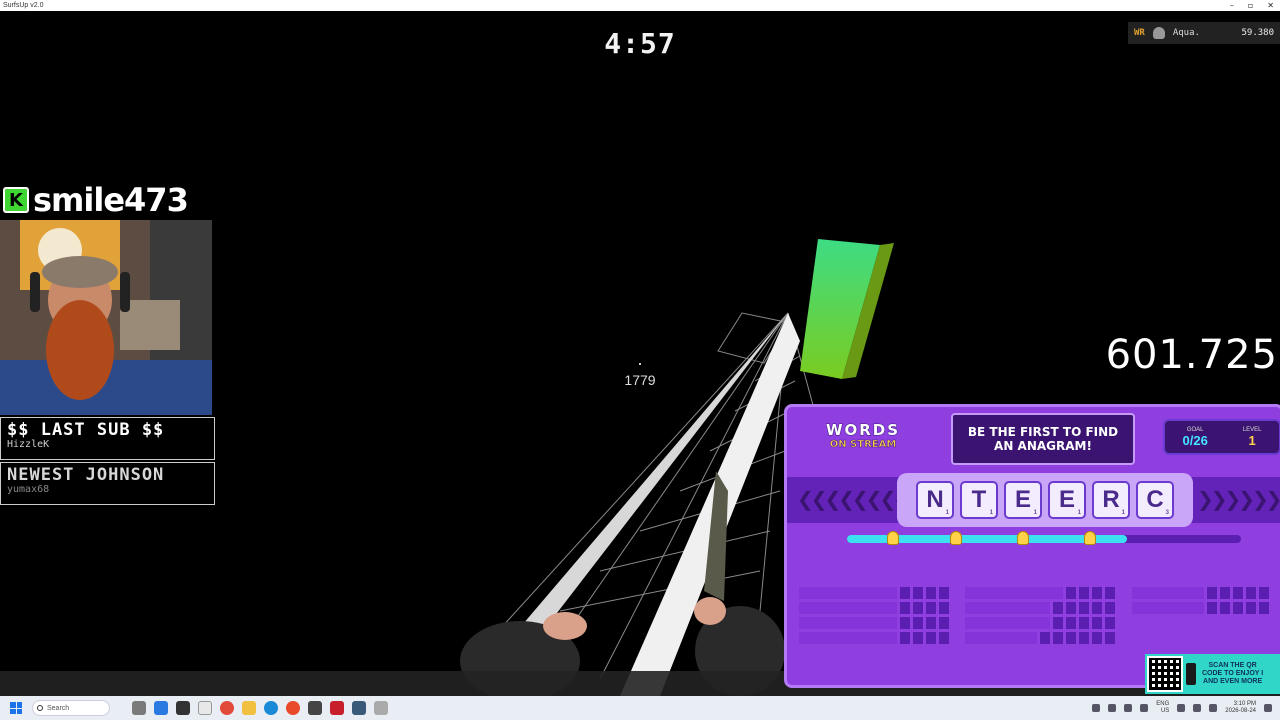 The width and height of the screenshot is (1280, 720). What do you see at coordinates (1232, 5) in the screenshot?
I see `minimize-button: –` at bounding box center [1232, 5].